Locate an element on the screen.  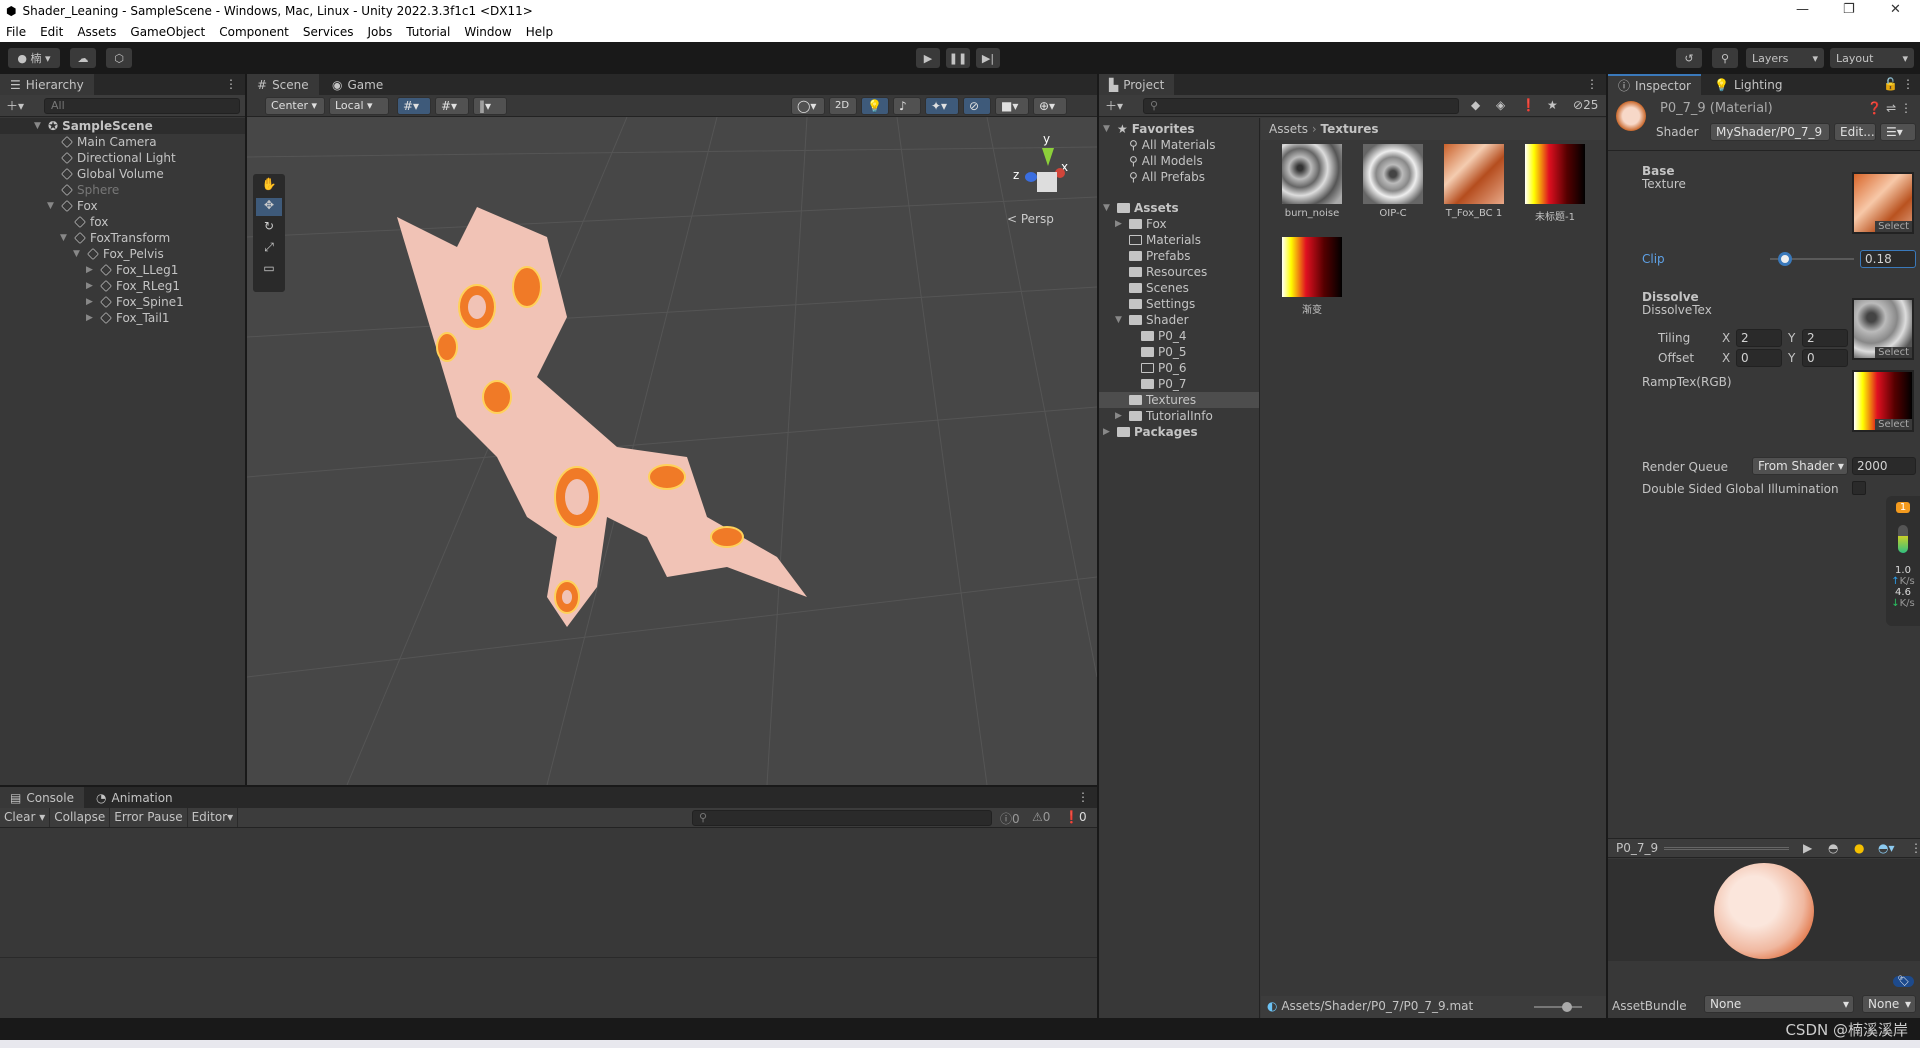
history-icon: ↺ is located at coordinates (1689, 58).